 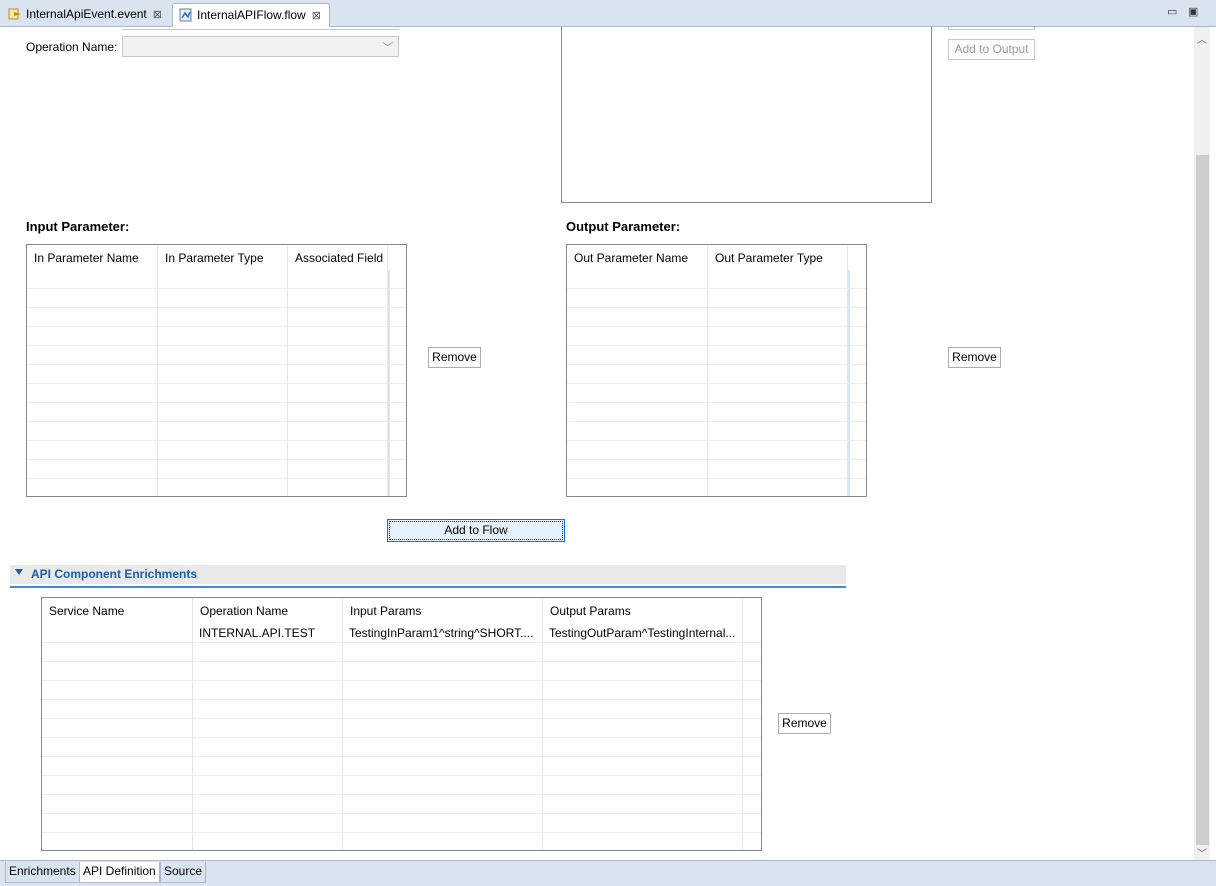 I want to click on column-header: Out Parameter Type, so click(x=778, y=257).